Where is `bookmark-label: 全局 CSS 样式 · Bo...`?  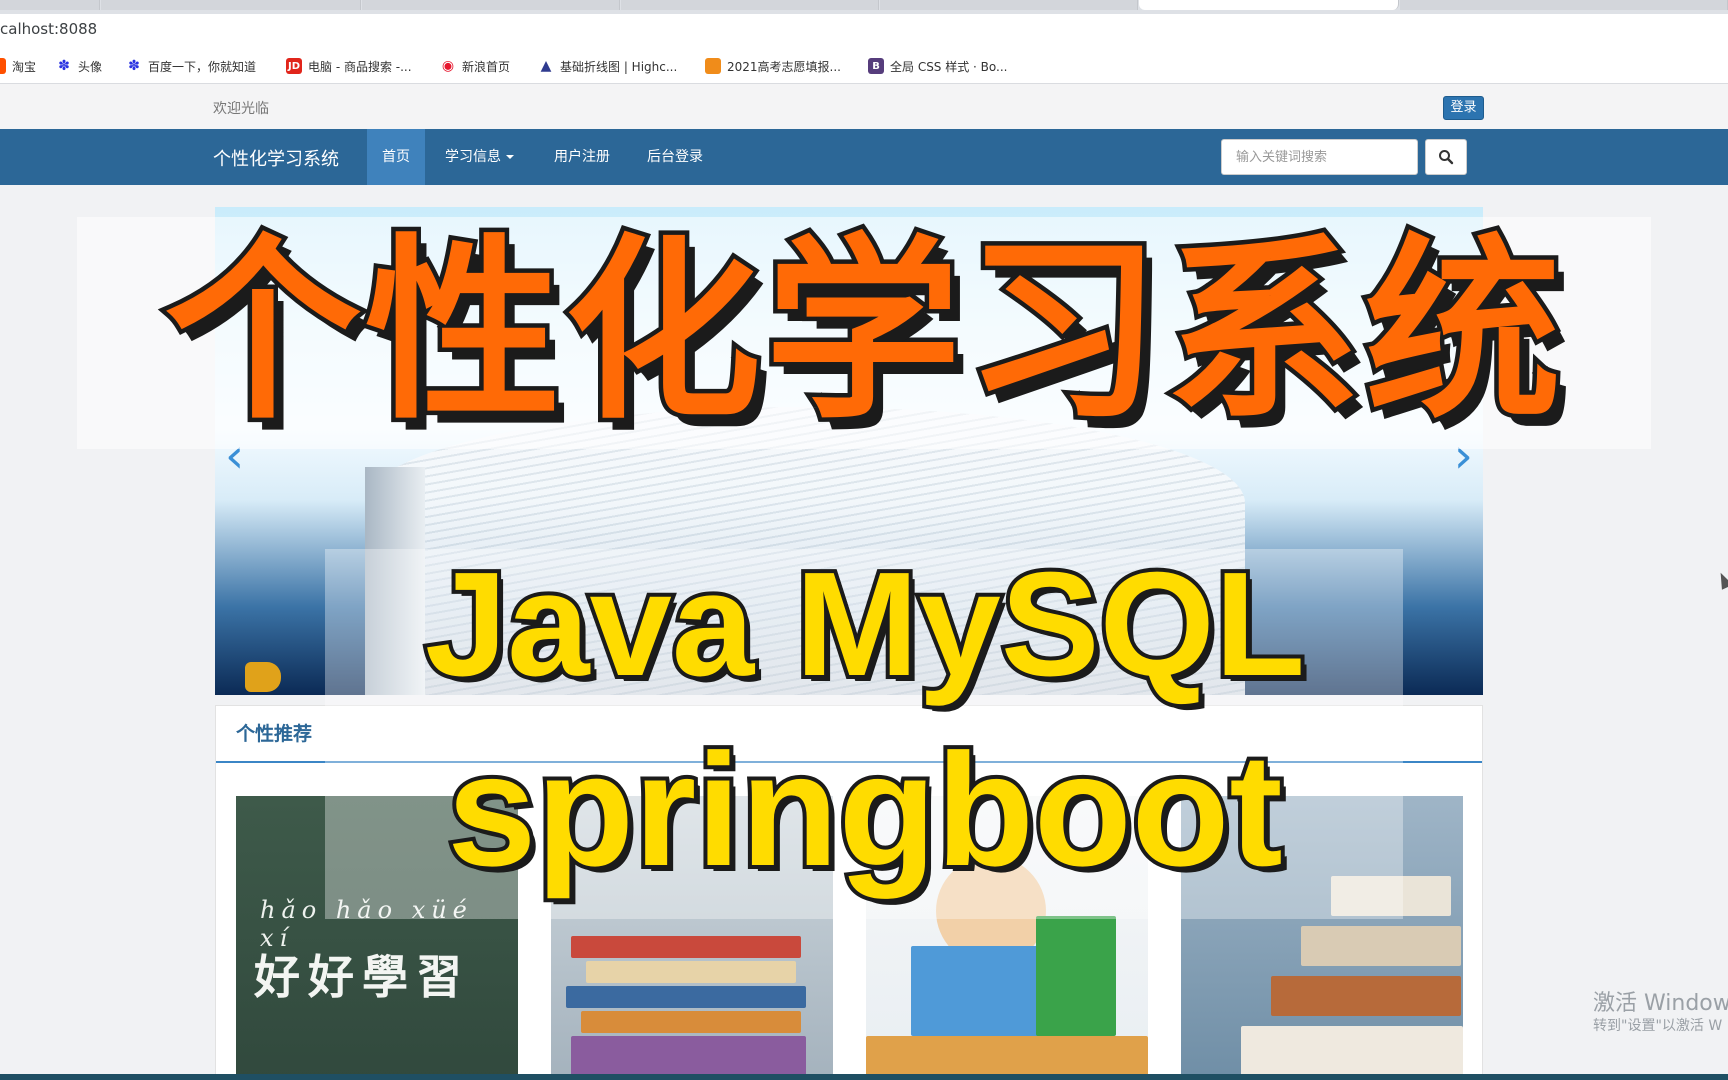
bookmark-label: 全局 CSS 样式 · Bo... is located at coordinates (949, 66).